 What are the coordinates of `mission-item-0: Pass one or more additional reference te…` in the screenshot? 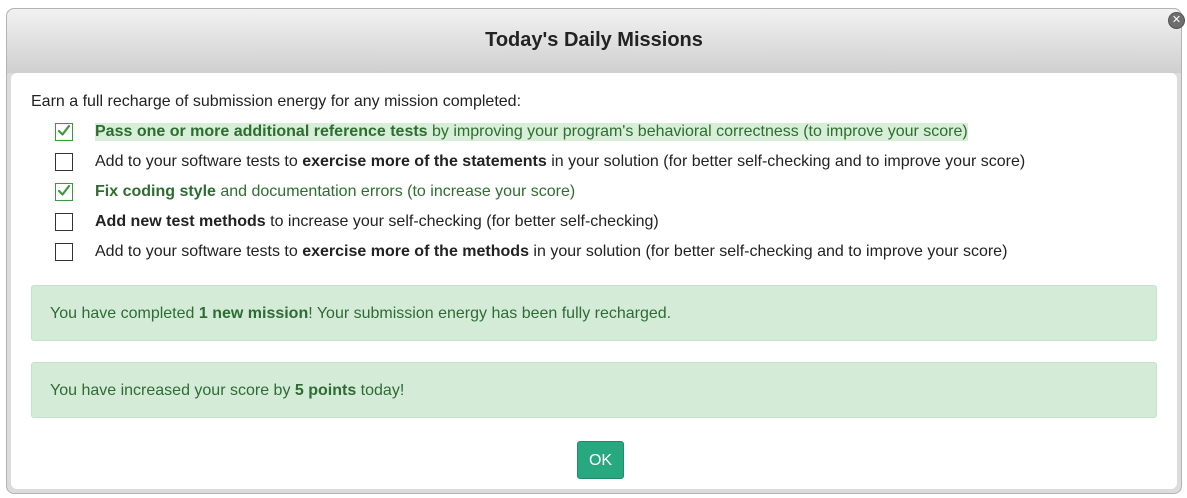 It's located at (540, 132).